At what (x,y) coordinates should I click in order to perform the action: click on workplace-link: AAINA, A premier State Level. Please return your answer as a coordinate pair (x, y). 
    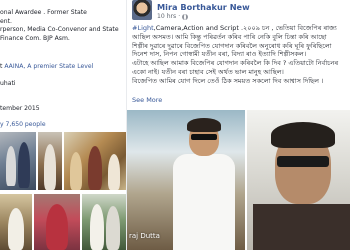
    Looking at the image, I should click on (48, 66).